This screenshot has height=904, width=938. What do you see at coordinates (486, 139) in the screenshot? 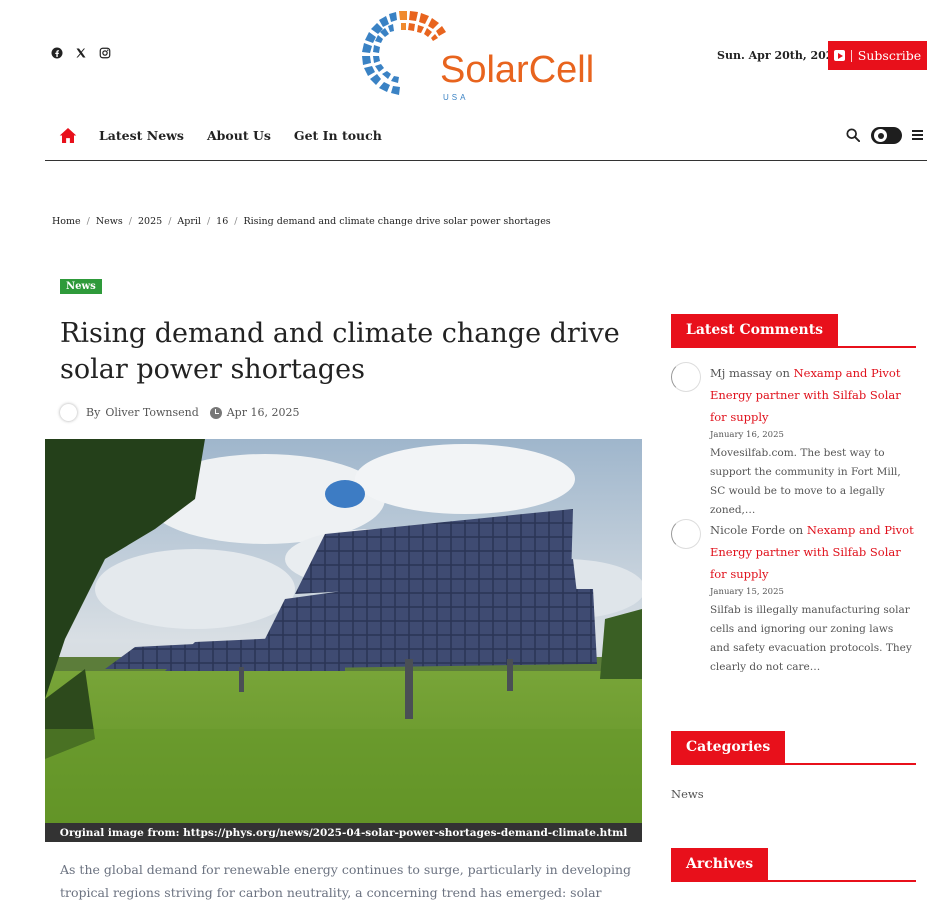
I see `main-navigation: Latest News About Us Get In touch` at bounding box center [486, 139].